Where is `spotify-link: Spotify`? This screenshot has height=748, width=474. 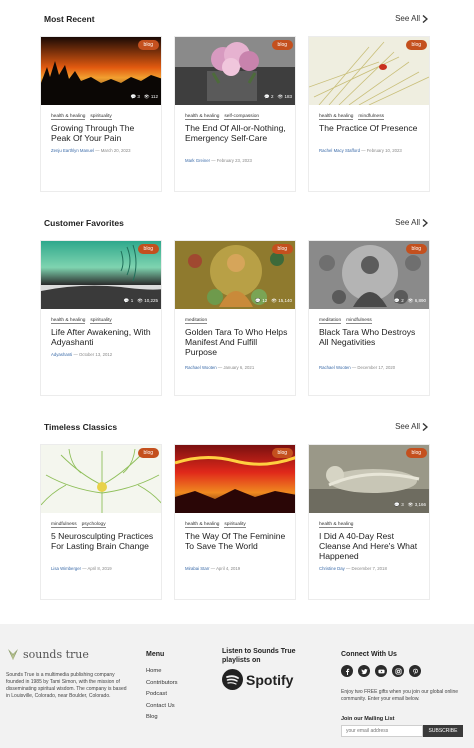
spotify-link: Spotify is located at coordinates (257, 679).